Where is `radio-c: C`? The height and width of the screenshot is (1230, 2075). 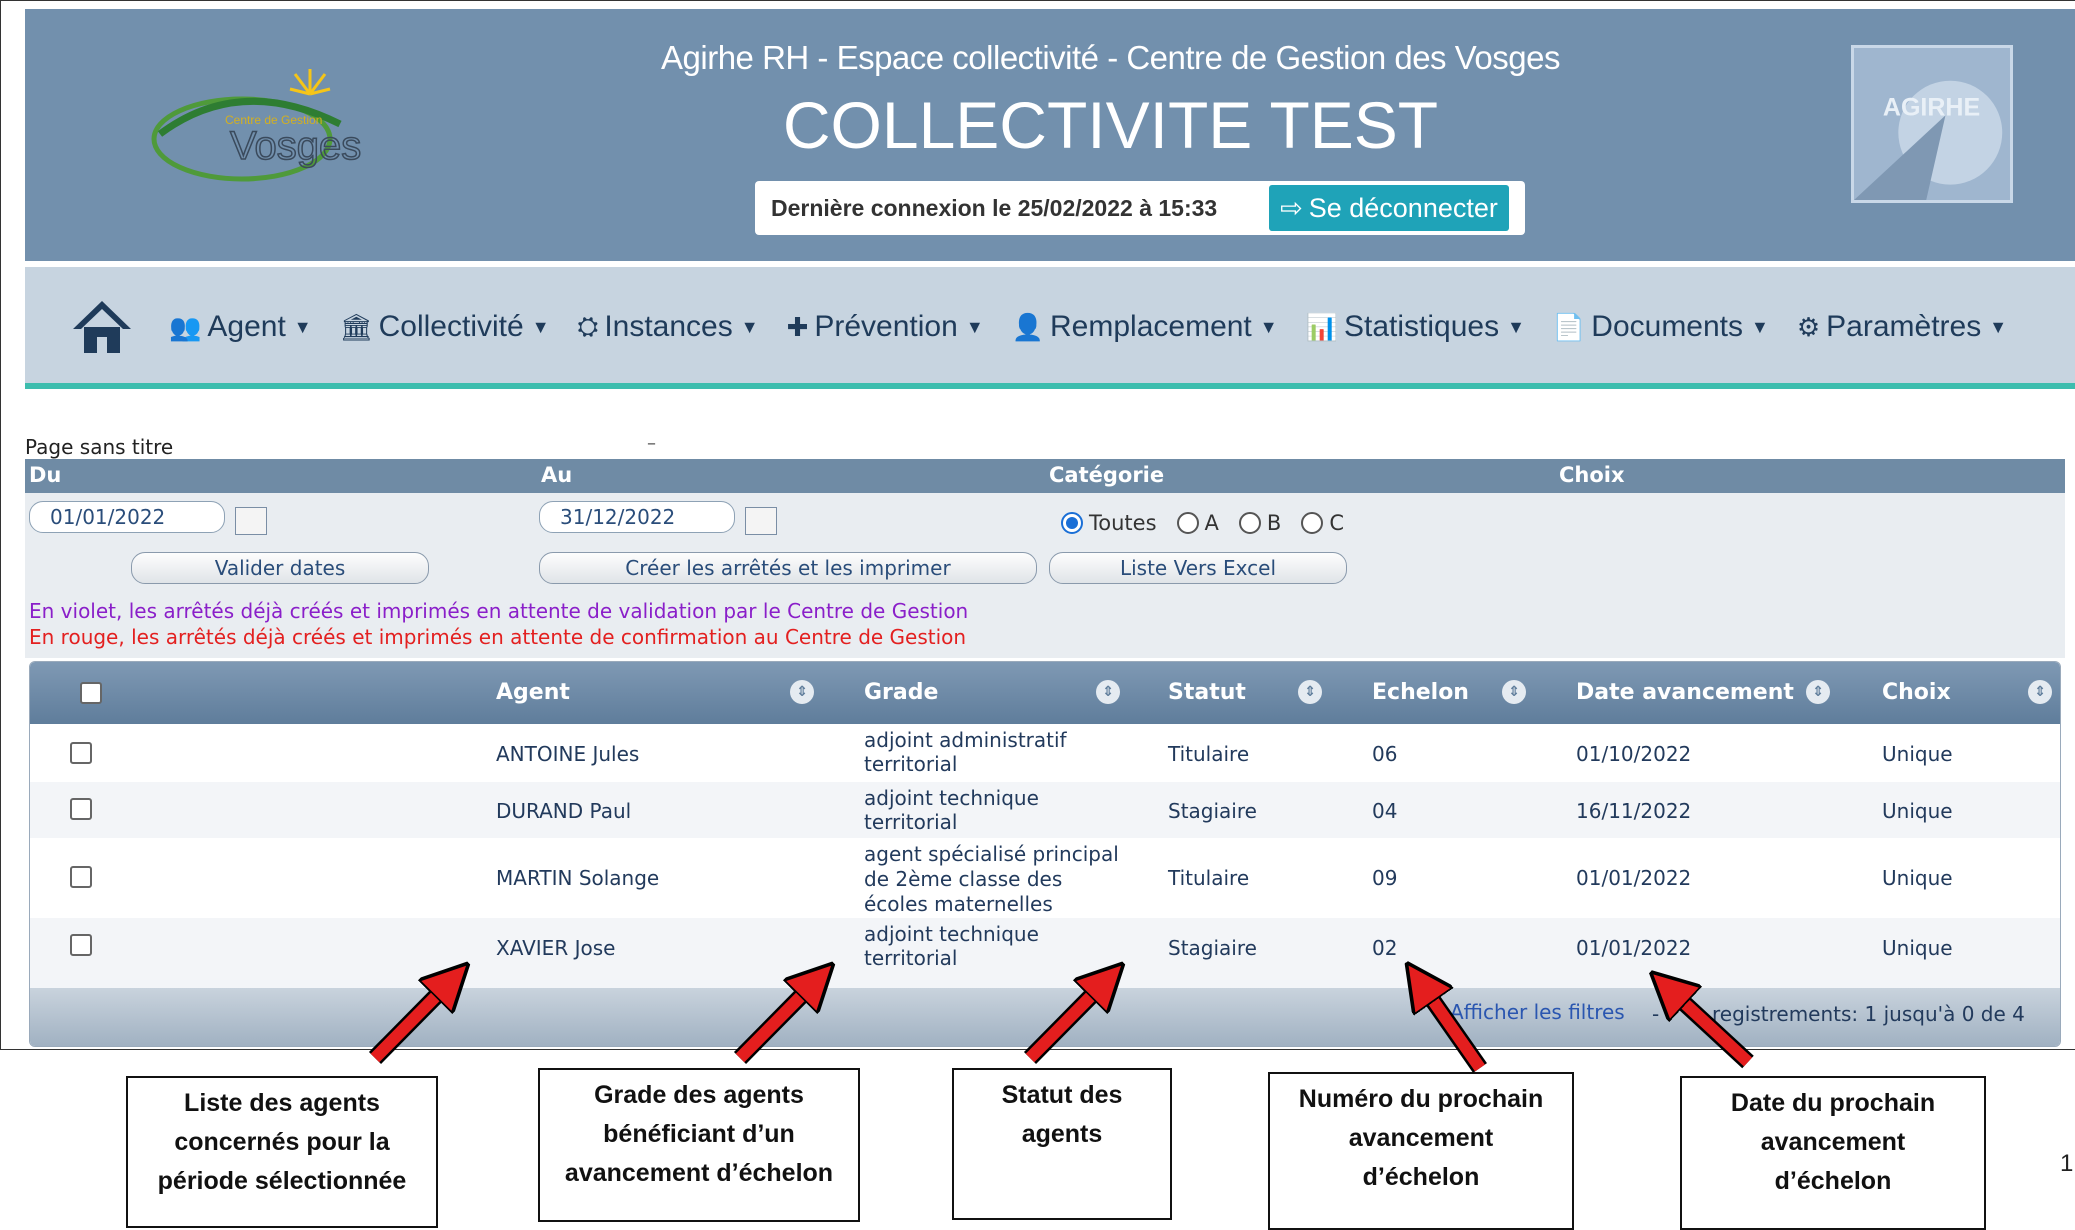 radio-c: C is located at coordinates (1322, 523).